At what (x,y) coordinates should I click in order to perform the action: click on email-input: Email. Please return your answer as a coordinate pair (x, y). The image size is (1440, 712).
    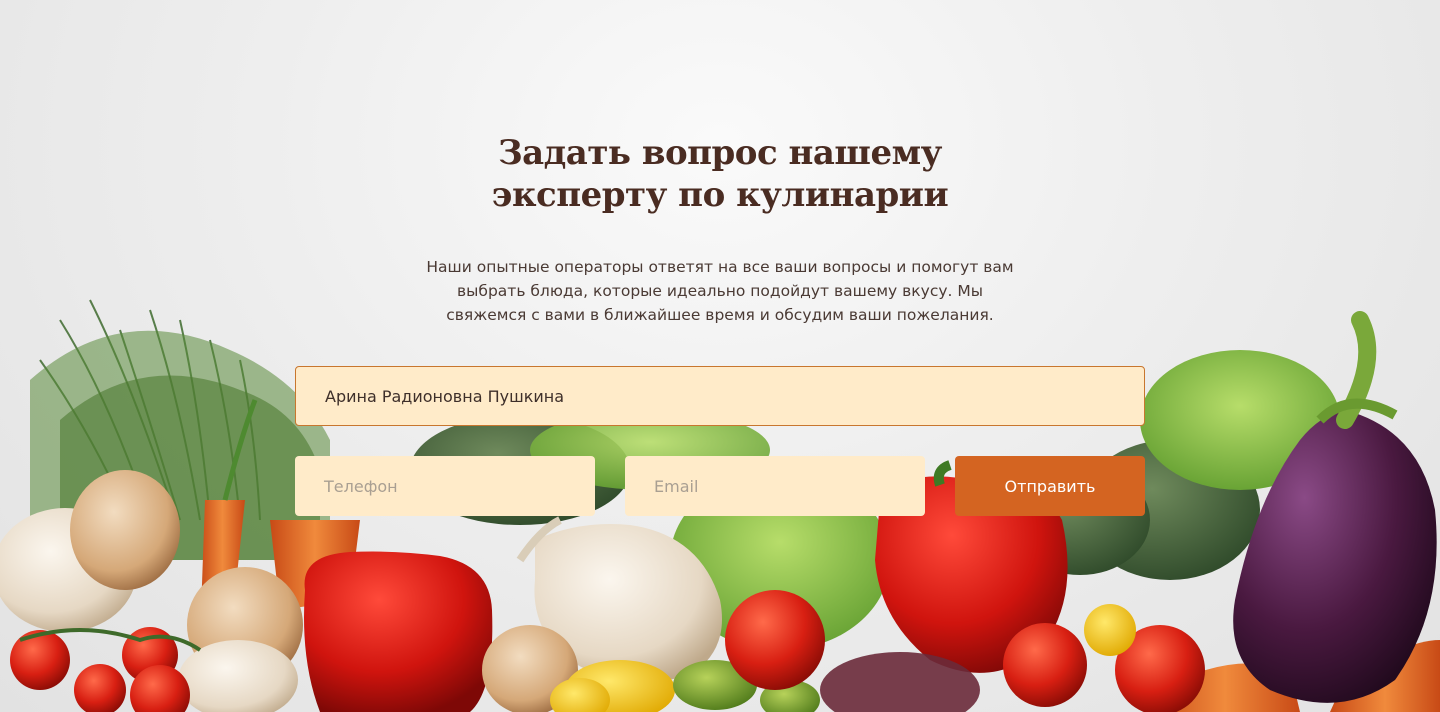
    Looking at the image, I should click on (775, 486).